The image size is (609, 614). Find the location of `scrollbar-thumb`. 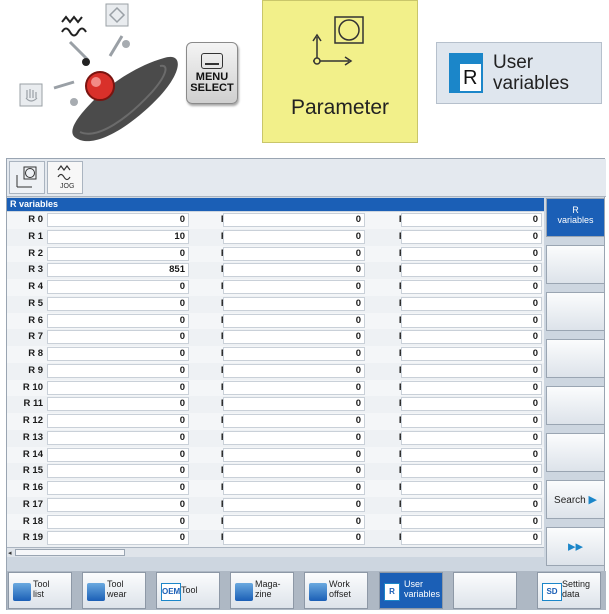

scrollbar-thumb is located at coordinates (70, 552).